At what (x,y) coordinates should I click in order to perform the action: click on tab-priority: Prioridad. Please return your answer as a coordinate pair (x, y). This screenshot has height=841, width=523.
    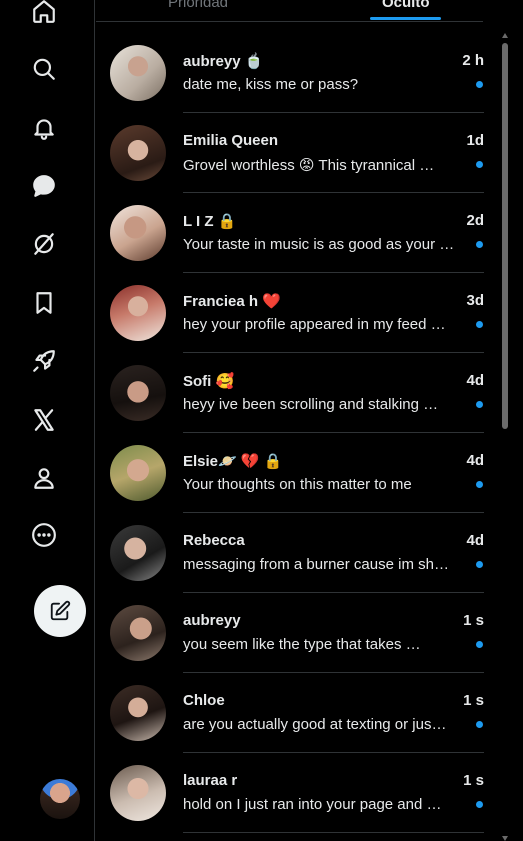
    Looking at the image, I should click on (198, 5).